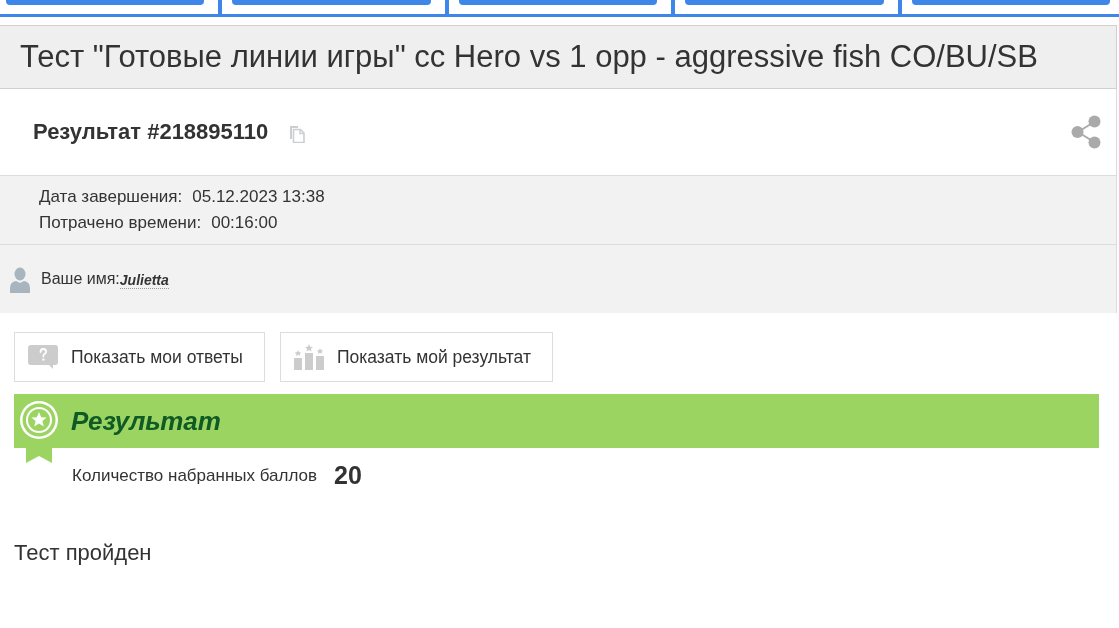 The width and height of the screenshot is (1119, 628). What do you see at coordinates (120, 223) in the screenshot?
I see `detail-label: Потрачено времени:` at bounding box center [120, 223].